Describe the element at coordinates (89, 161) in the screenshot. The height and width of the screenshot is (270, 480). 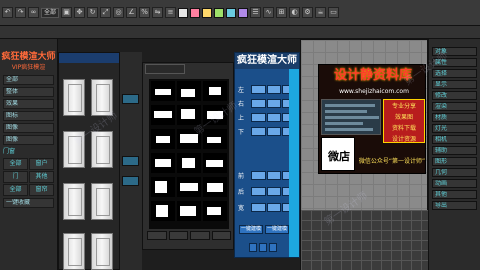
I see `door-library-panel` at that location.